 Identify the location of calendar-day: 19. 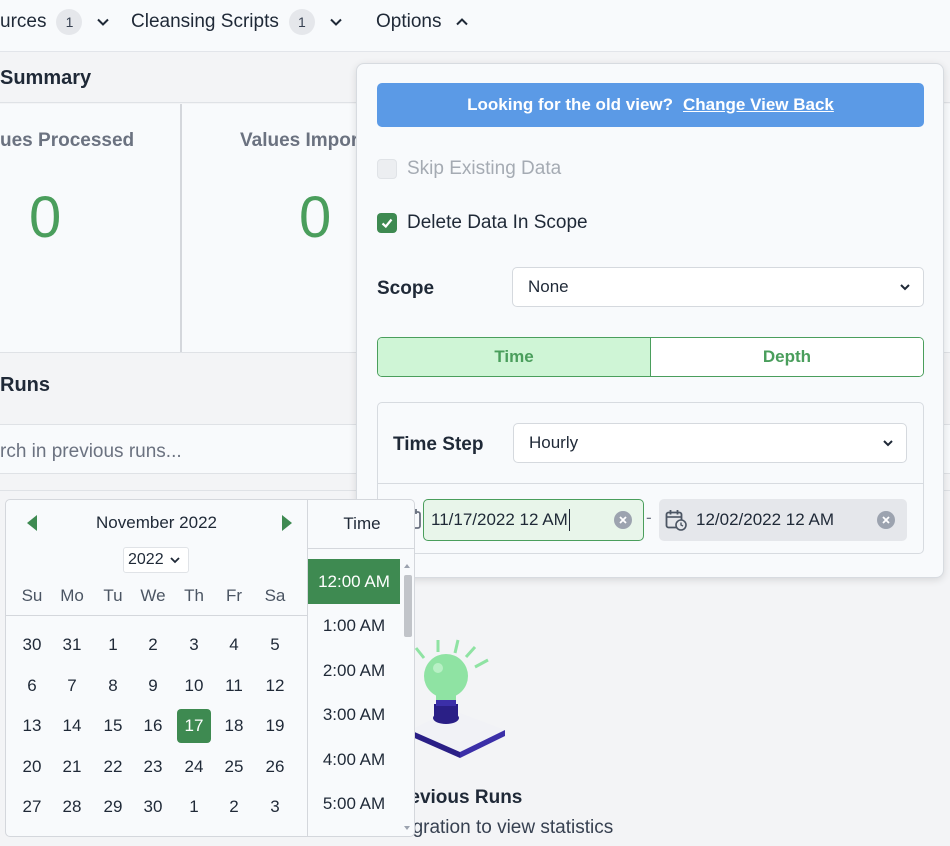
(275, 726).